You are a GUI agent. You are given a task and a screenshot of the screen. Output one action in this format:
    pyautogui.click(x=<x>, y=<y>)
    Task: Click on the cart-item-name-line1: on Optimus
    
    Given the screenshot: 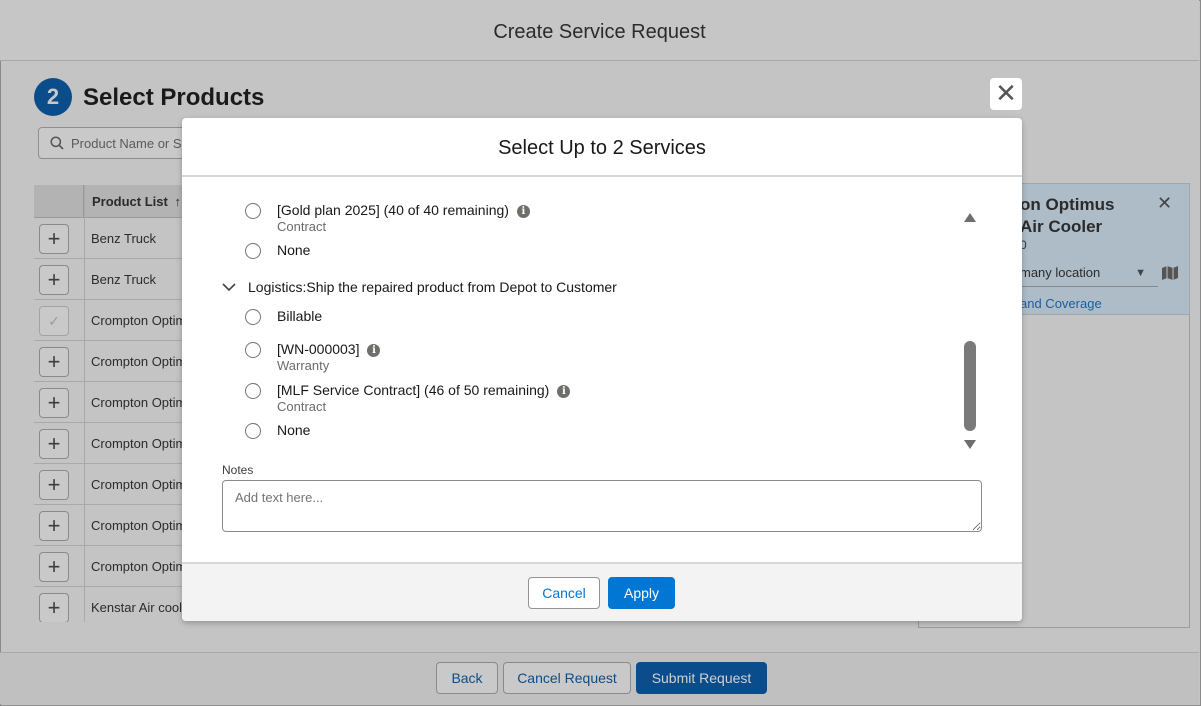 What is the action you would take?
    pyautogui.click(x=1067, y=204)
    